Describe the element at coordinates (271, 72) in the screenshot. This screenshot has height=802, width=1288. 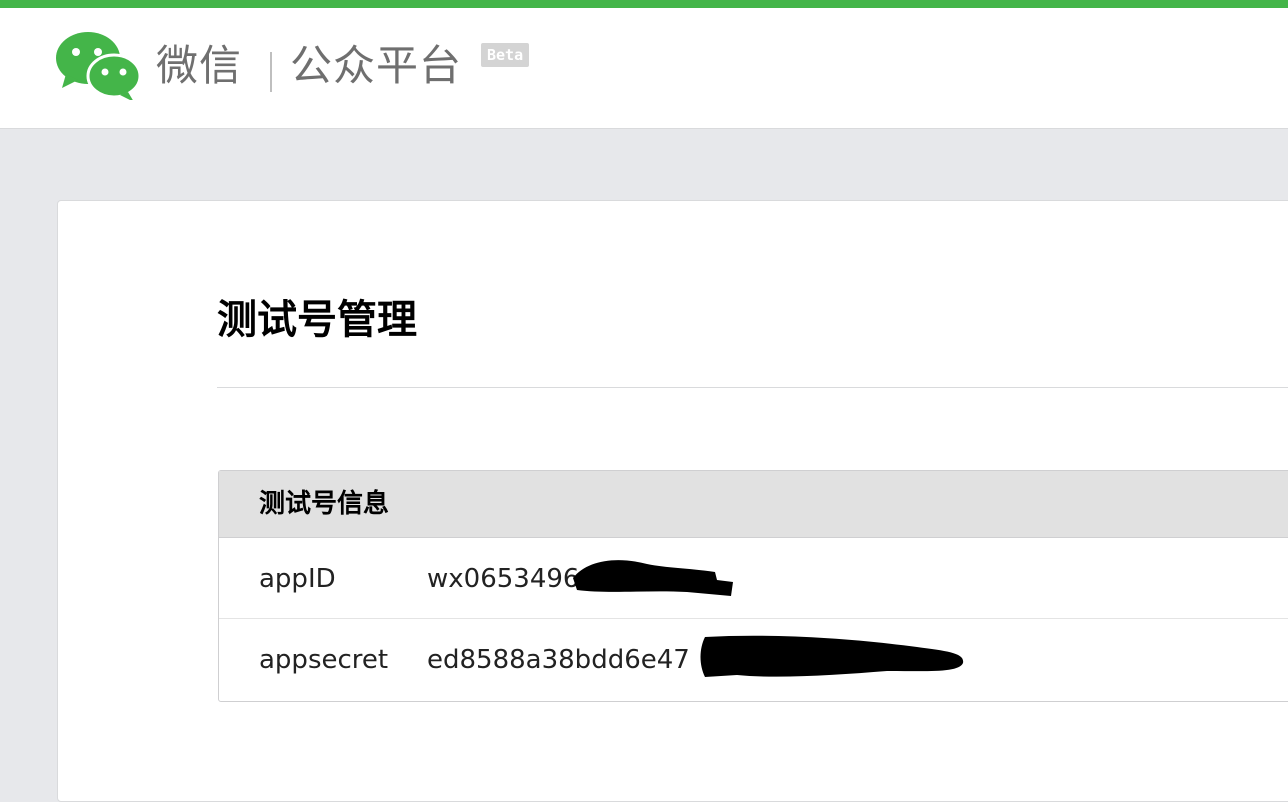
I see `logo-divider` at that location.